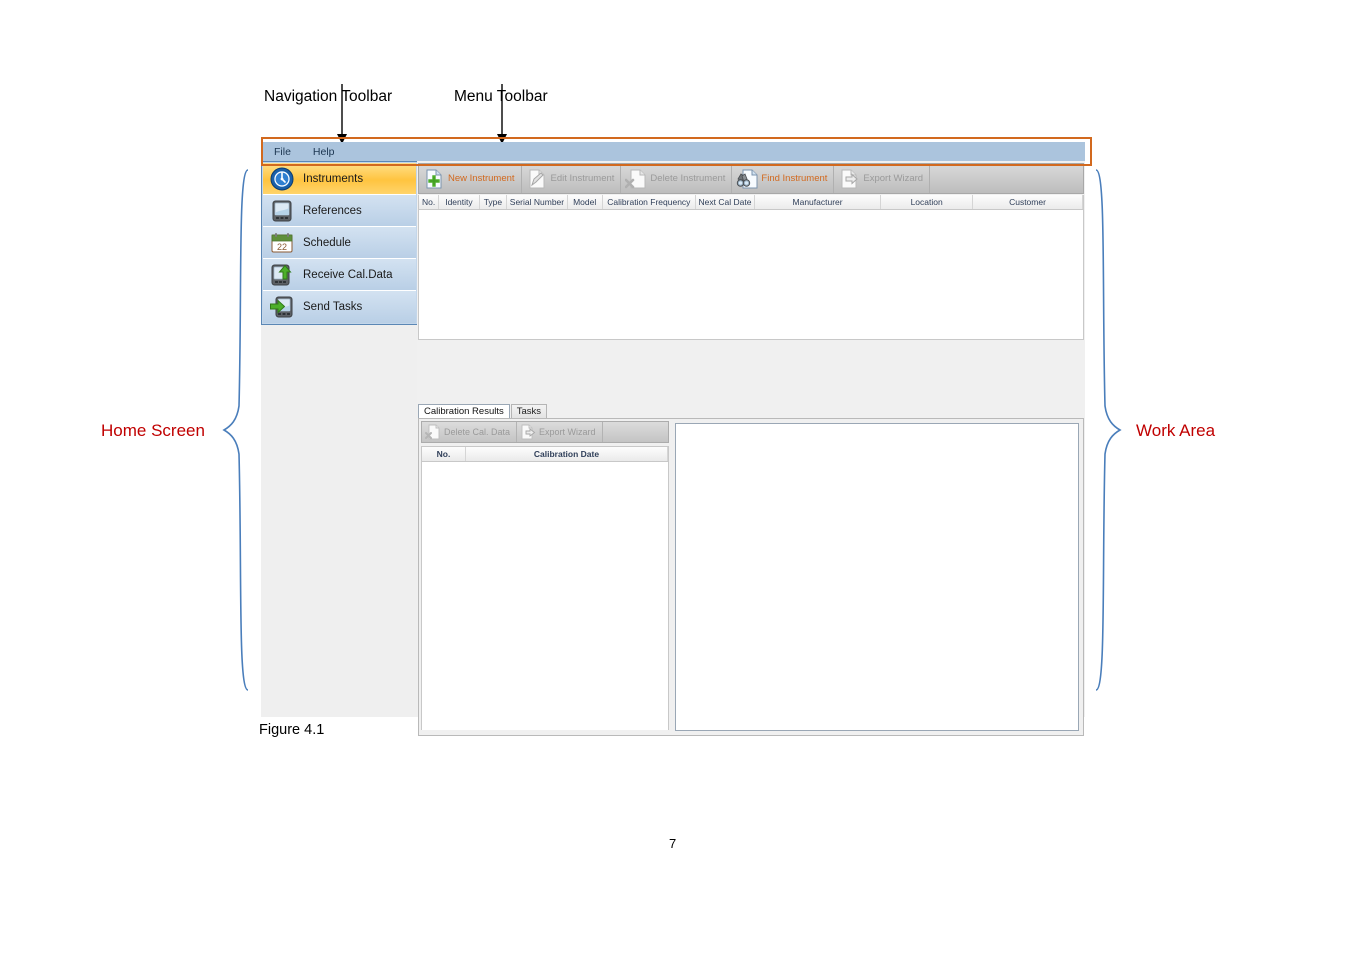 The height and width of the screenshot is (954, 1350). I want to click on handheld-device-icon, so click(282, 211).